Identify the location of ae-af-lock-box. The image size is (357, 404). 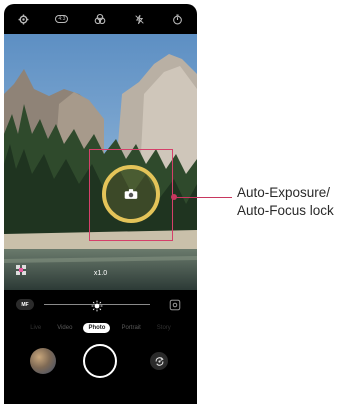
(131, 195).